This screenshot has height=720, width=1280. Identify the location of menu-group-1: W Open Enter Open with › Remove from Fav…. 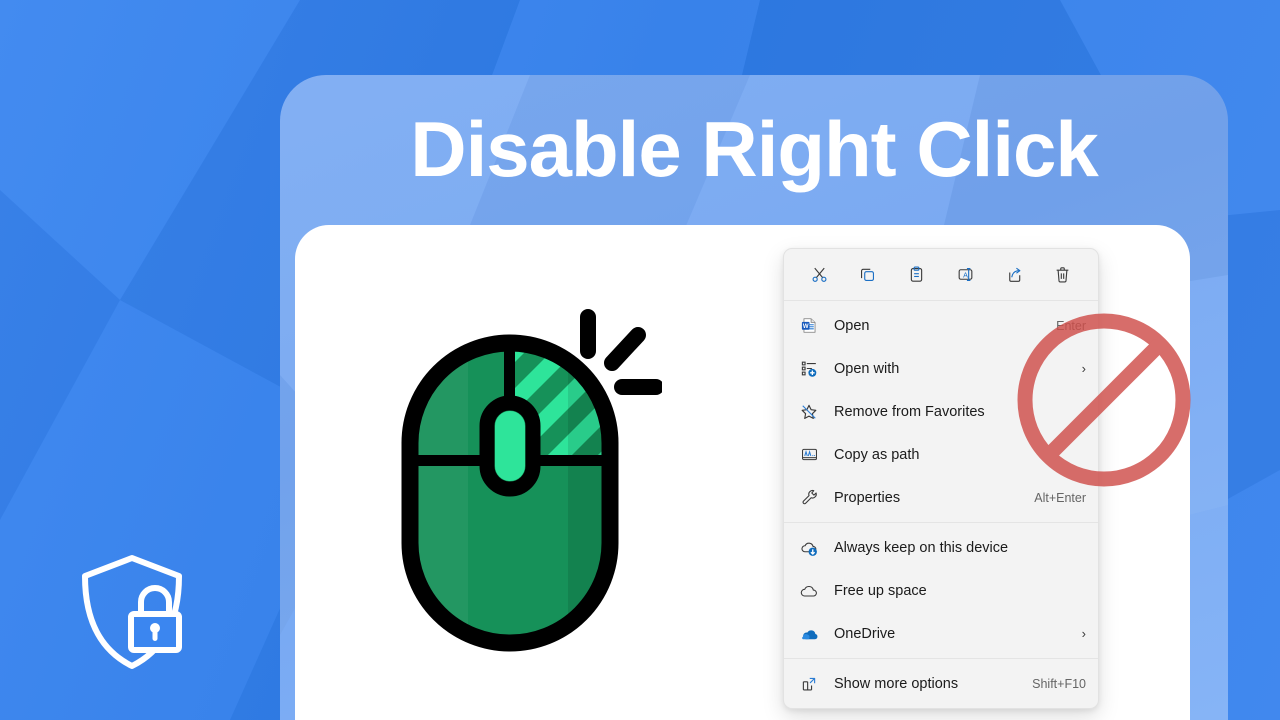
(941, 411).